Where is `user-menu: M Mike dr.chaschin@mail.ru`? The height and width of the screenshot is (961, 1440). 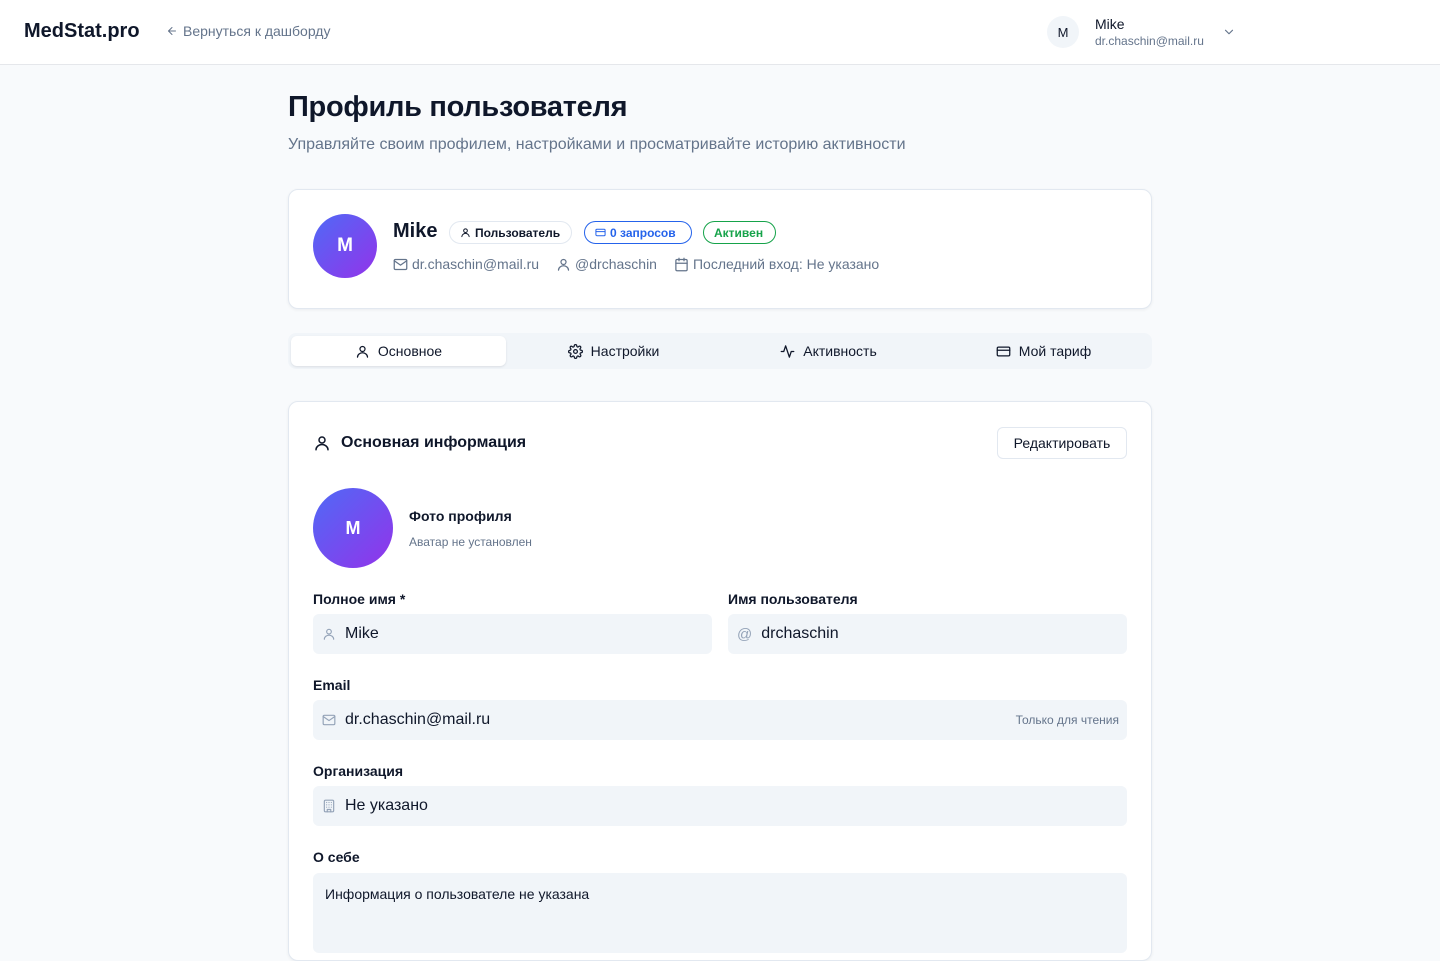
user-menu: M Mike dr.chaschin@mail.ru is located at coordinates (1141, 32).